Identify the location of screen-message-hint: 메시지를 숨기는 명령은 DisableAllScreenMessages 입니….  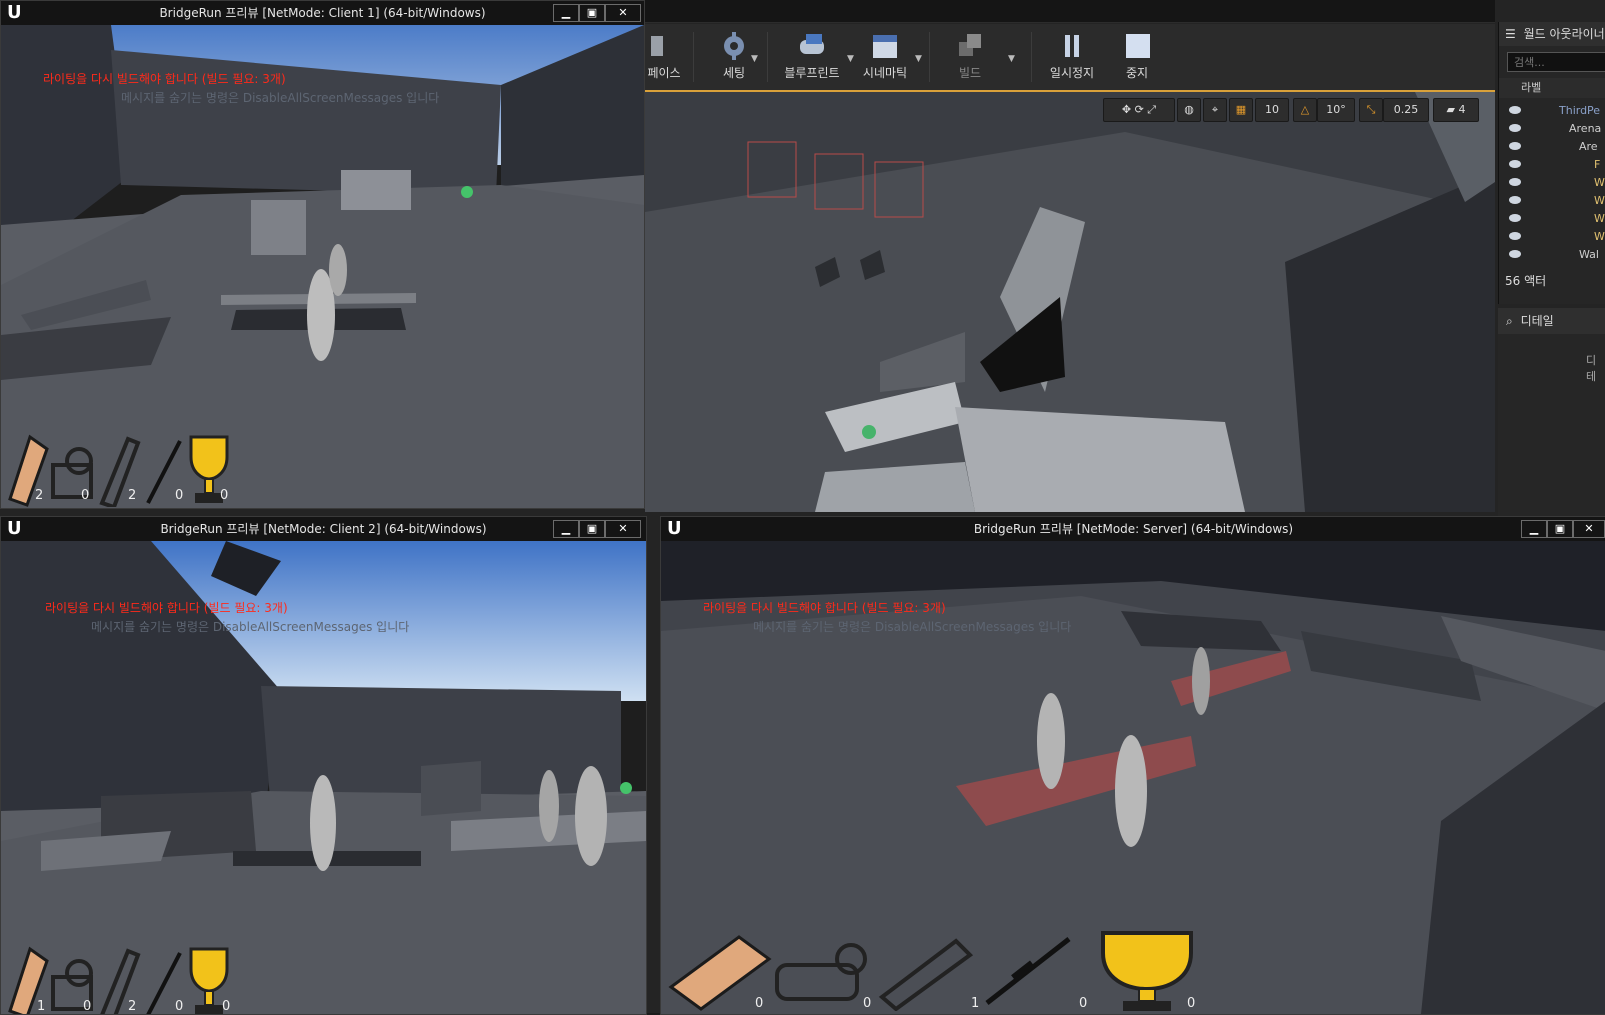
(250, 627).